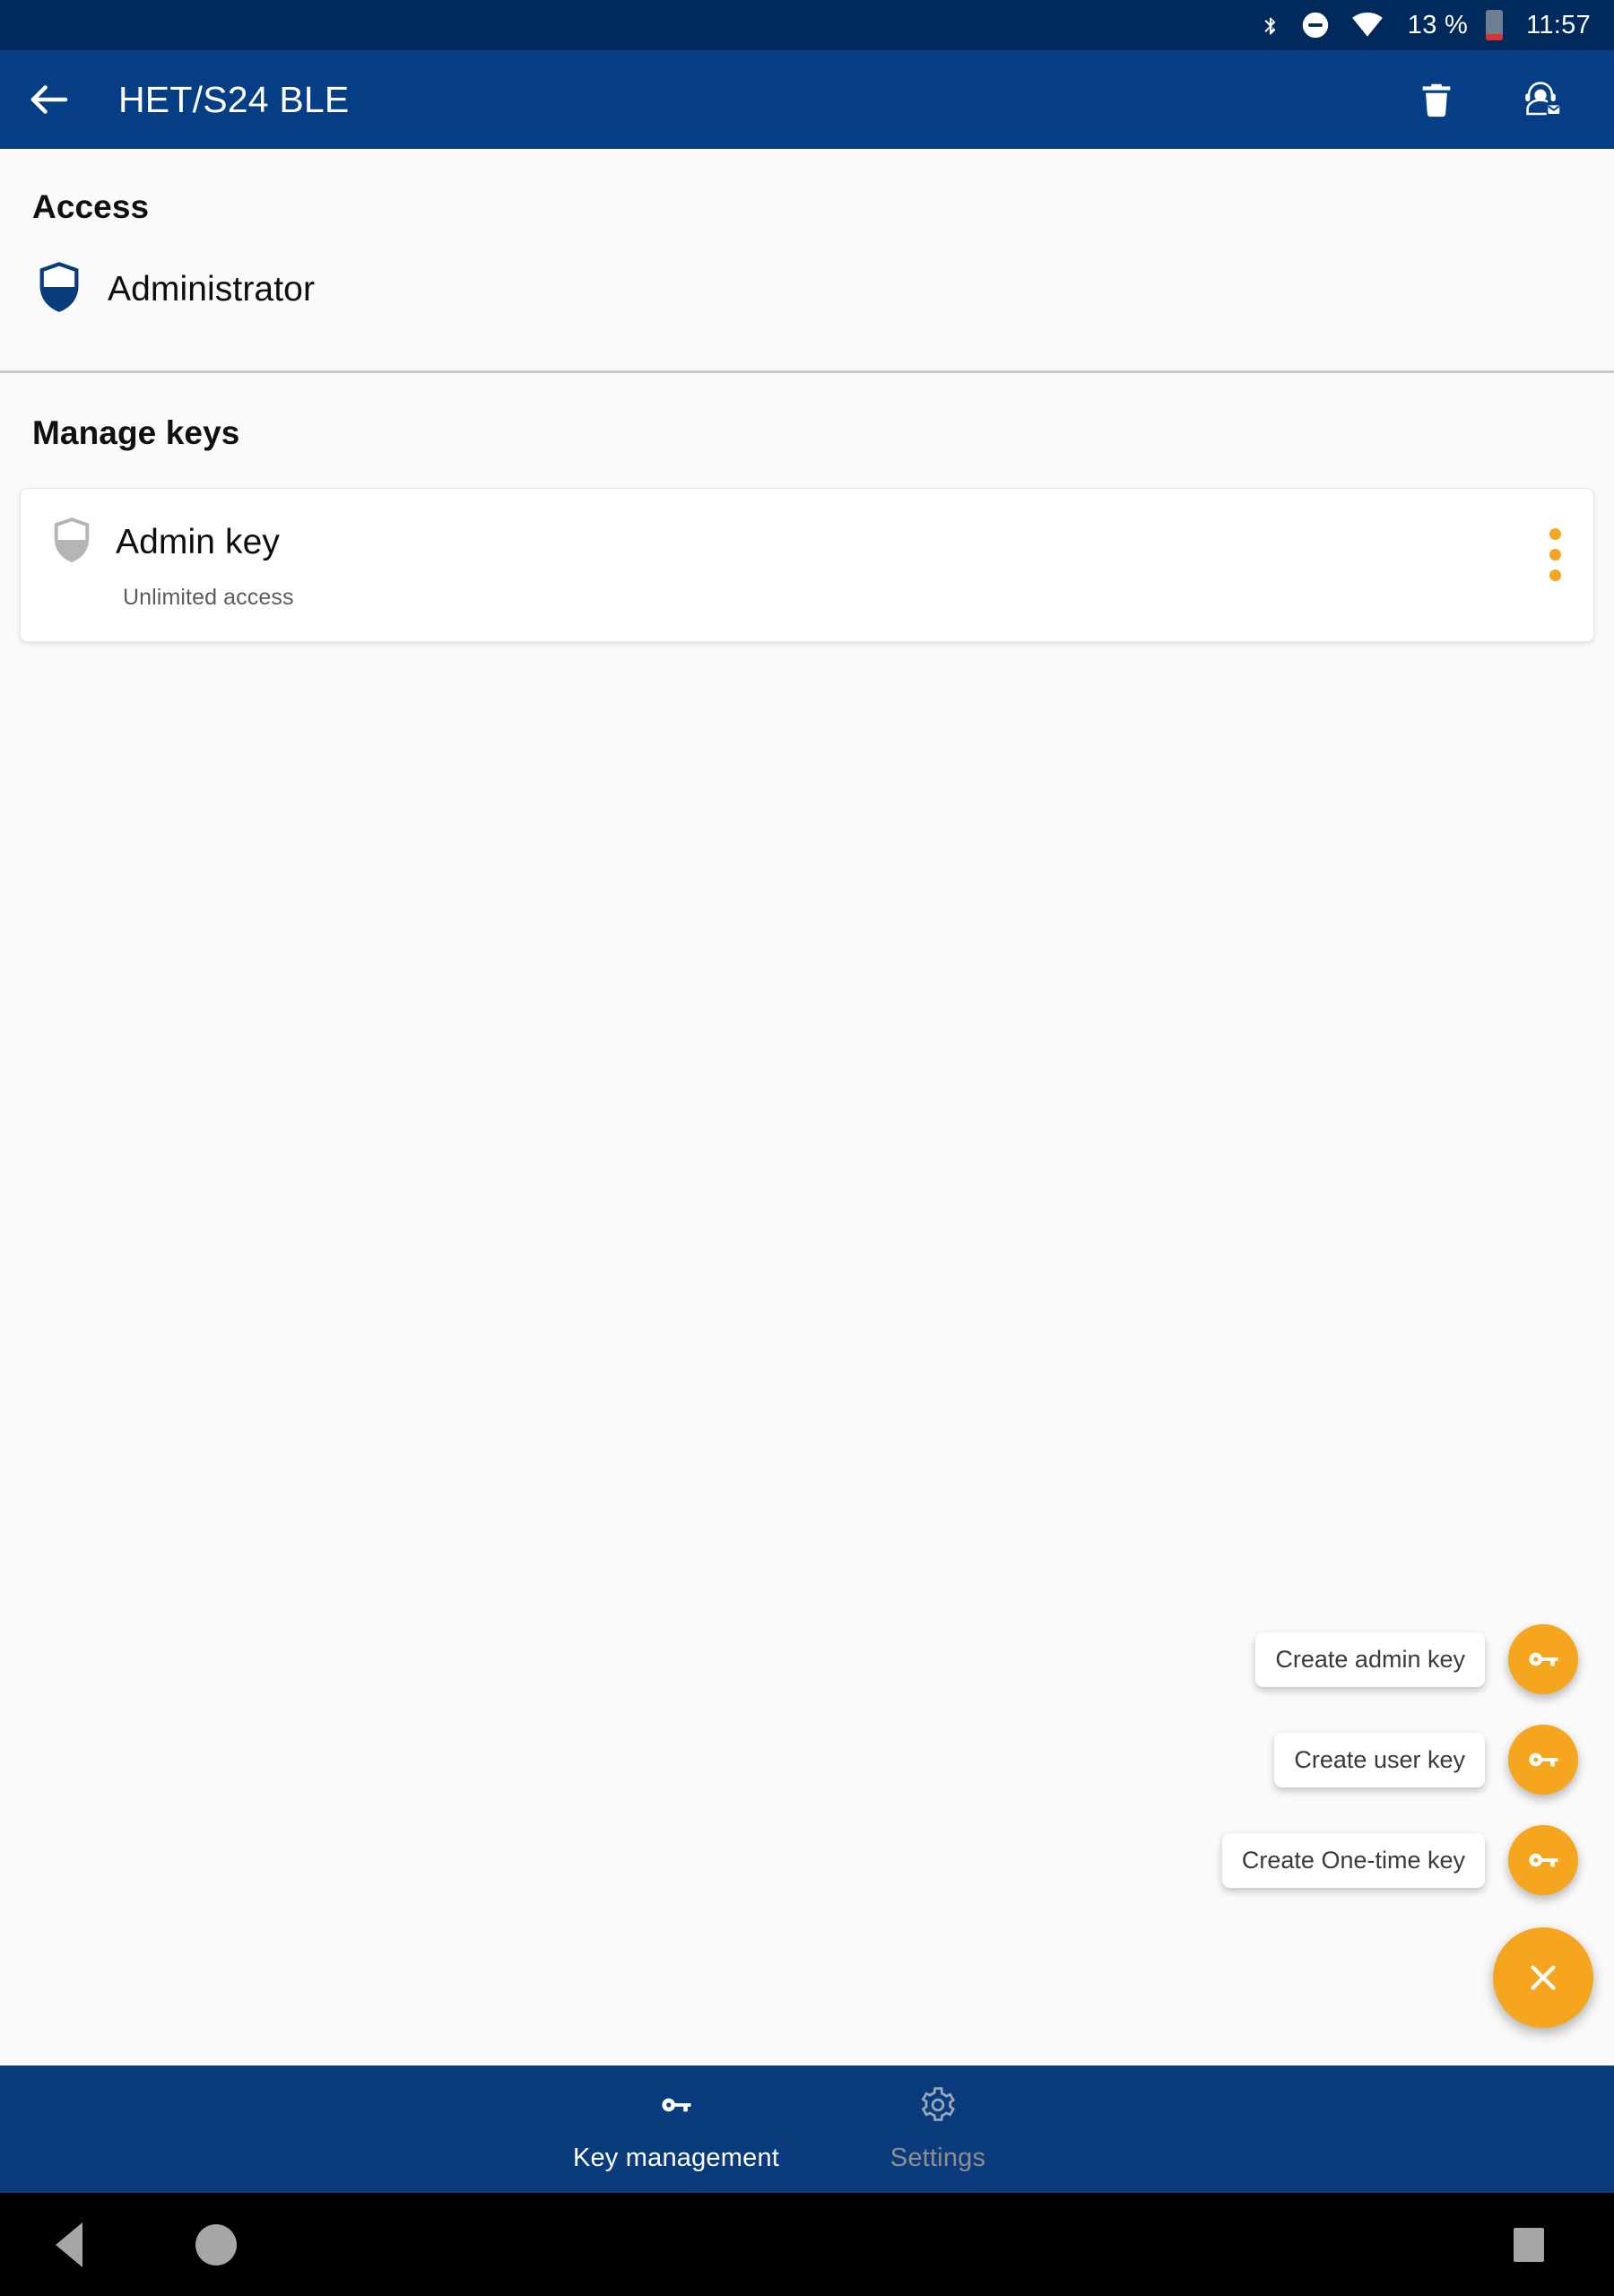 Image resolution: width=1614 pixels, height=2296 pixels. I want to click on speed-dial-label-user: Create user key, so click(1379, 1759).